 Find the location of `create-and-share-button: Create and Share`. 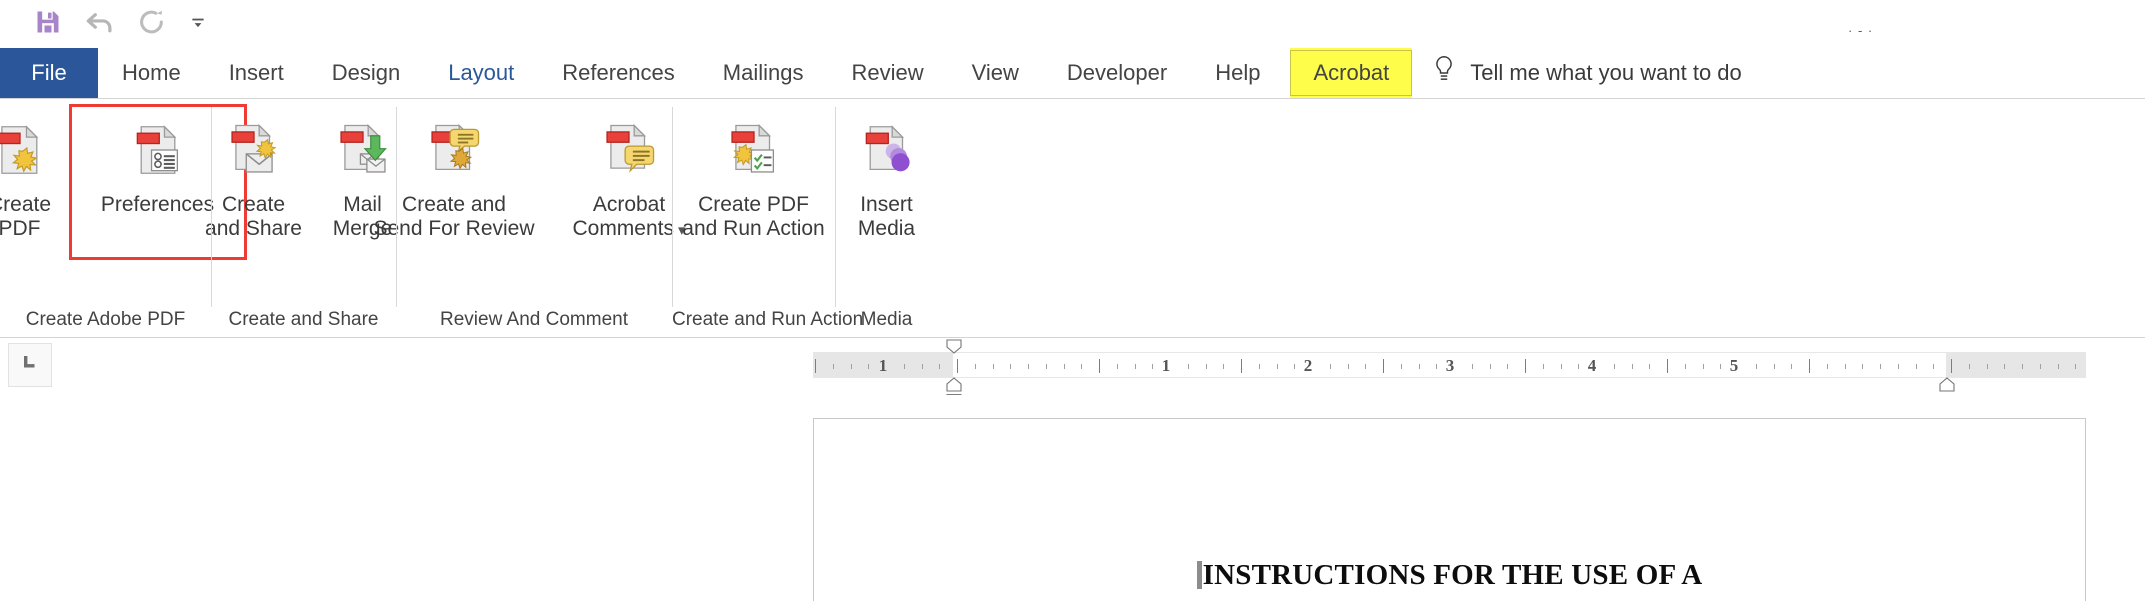

create-and-share-button: Create and Share is located at coordinates (254, 173).